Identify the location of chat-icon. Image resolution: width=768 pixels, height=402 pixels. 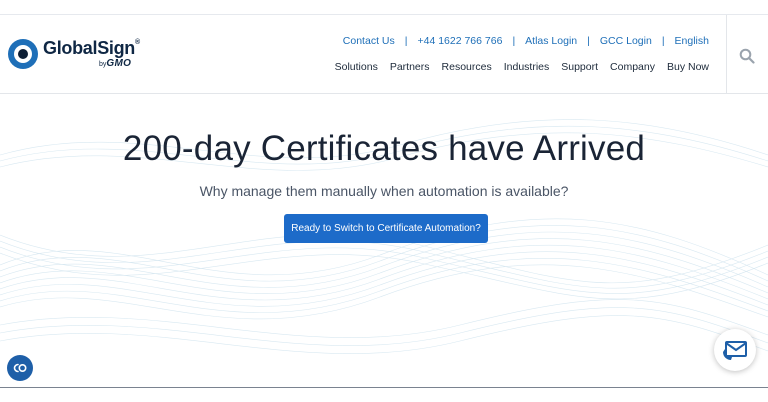
(20, 368).